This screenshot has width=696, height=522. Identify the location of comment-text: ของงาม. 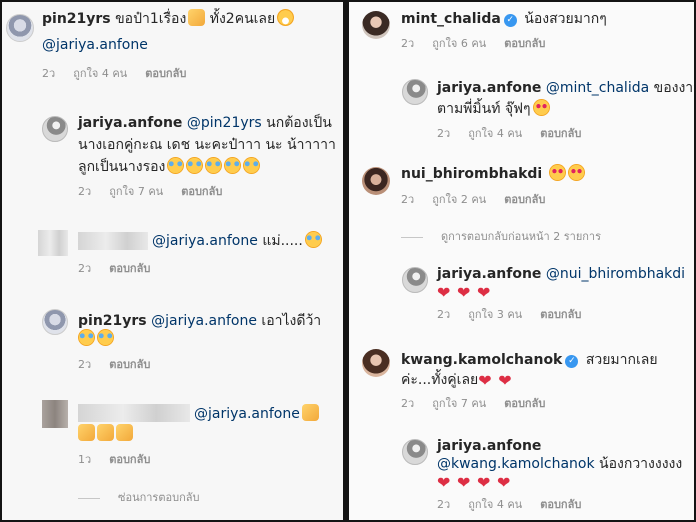
(673, 88).